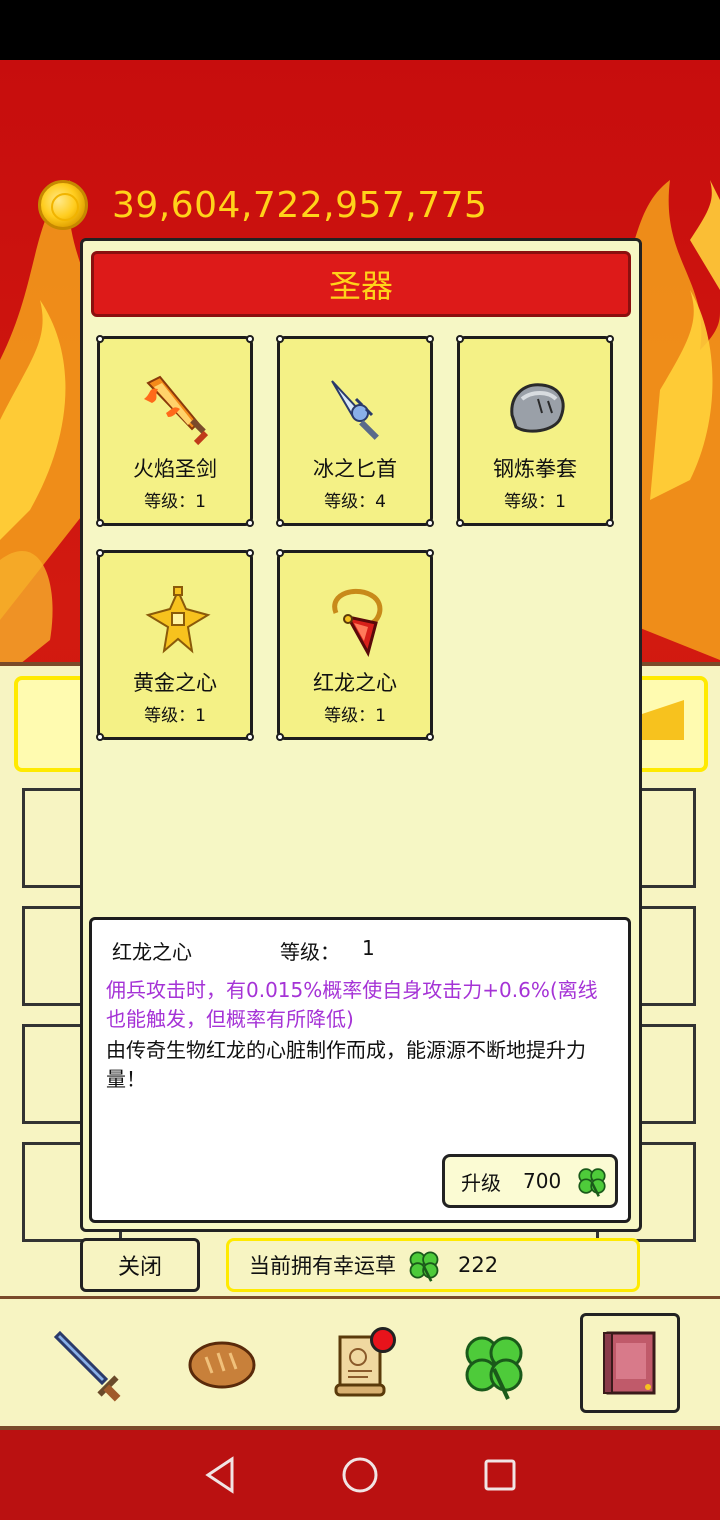 This screenshot has width=720, height=1520. I want to click on relic-card-red-dragon-heart: 红龙之心 等级：1, so click(355, 645).